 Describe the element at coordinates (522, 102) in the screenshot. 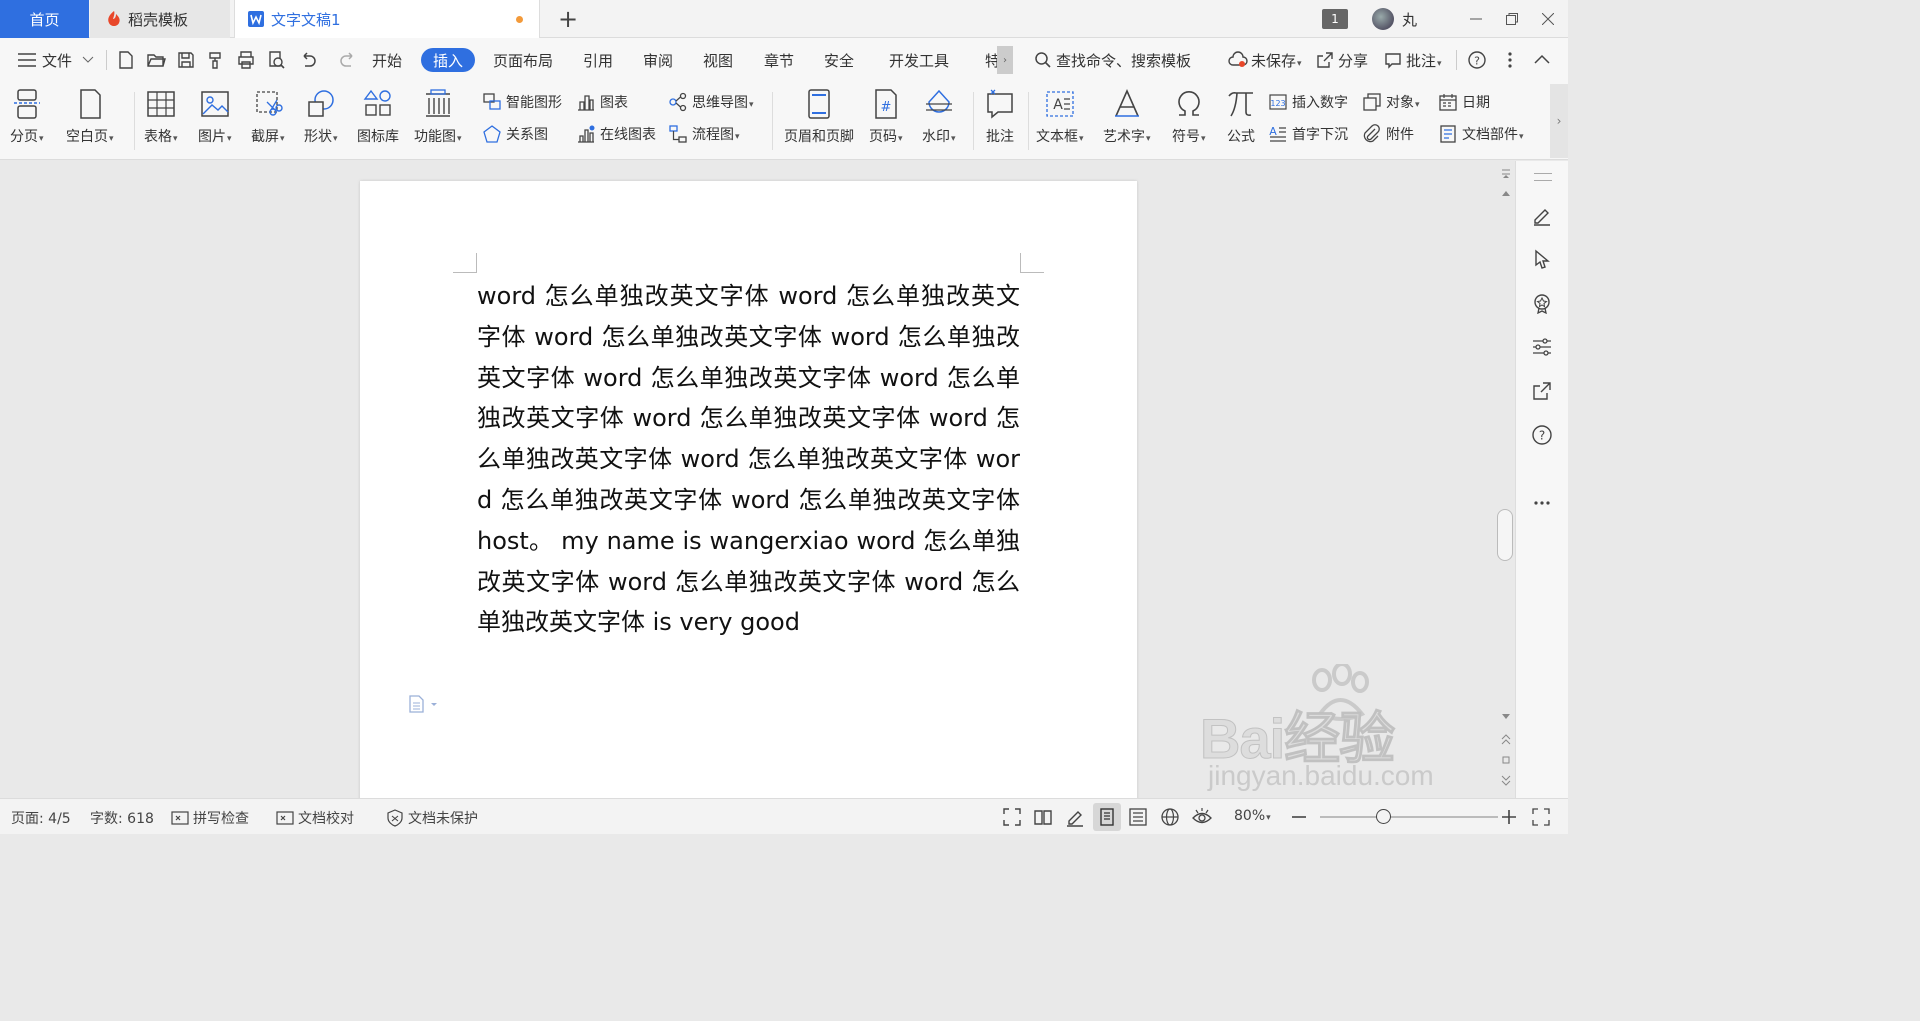

I see `smart-art-button: 智能图形` at that location.